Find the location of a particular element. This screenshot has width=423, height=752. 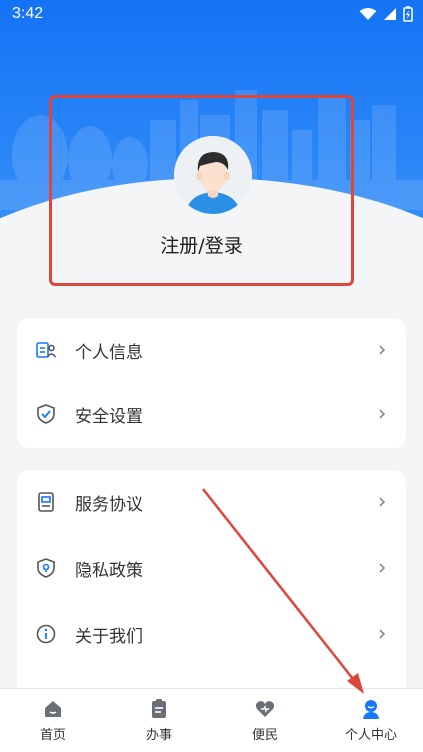

tab-label: 办事 is located at coordinates (158, 735).